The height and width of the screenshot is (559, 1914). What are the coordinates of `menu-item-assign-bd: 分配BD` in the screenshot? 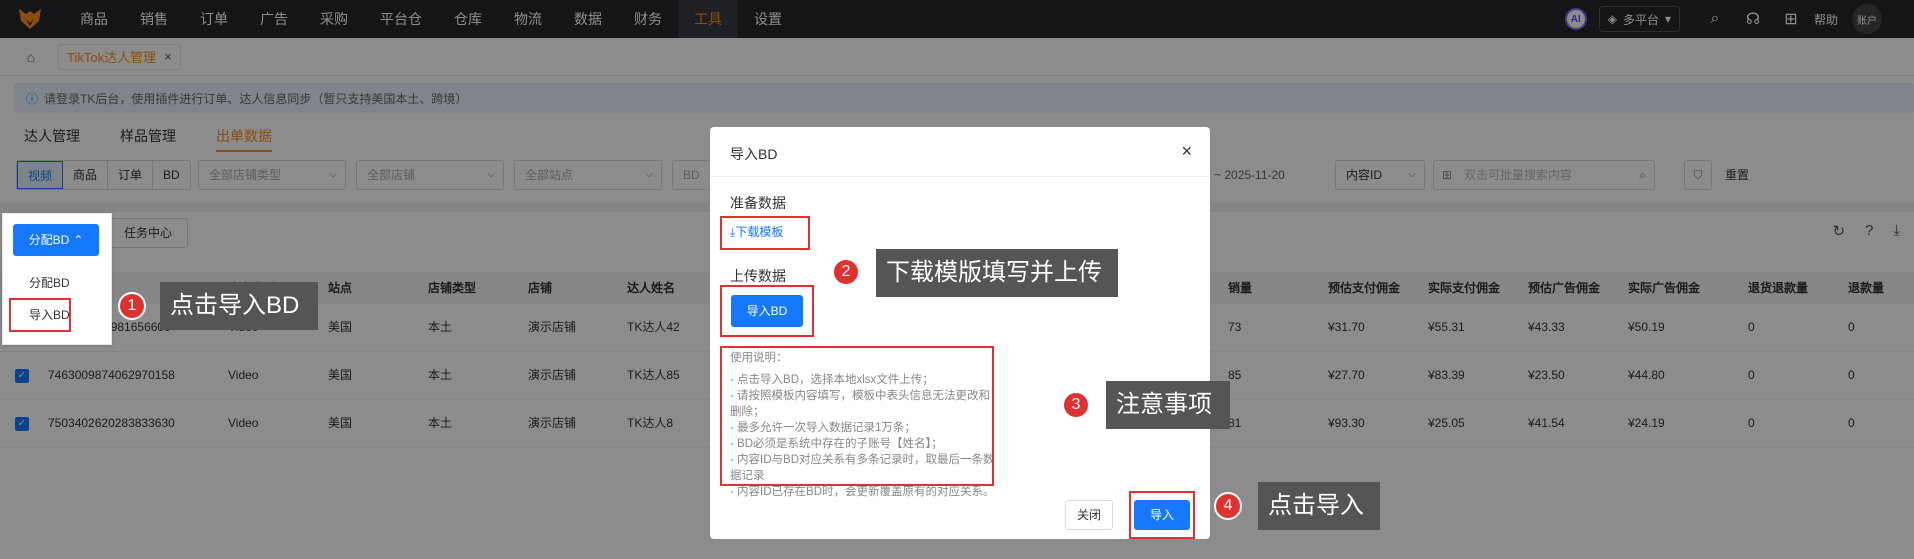 It's located at (49, 283).